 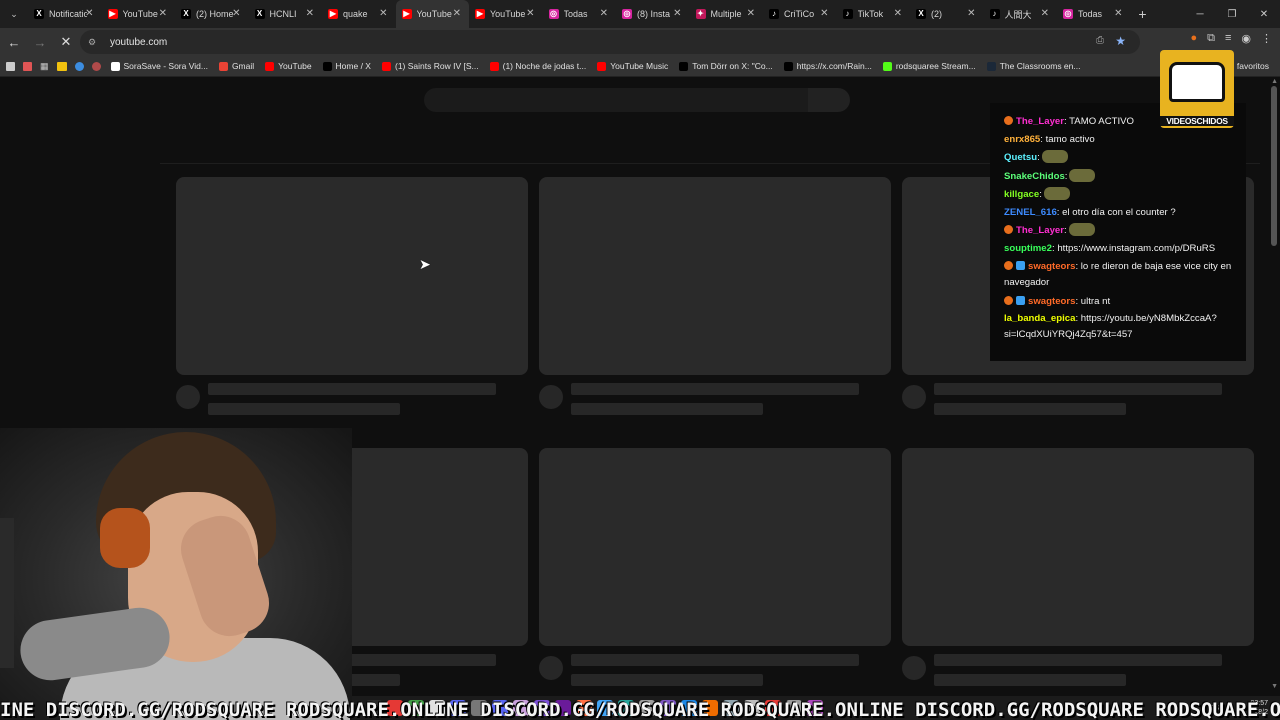 I want to click on channel-logo: VIDEOSCHIDOS, so click(x=1197, y=89).